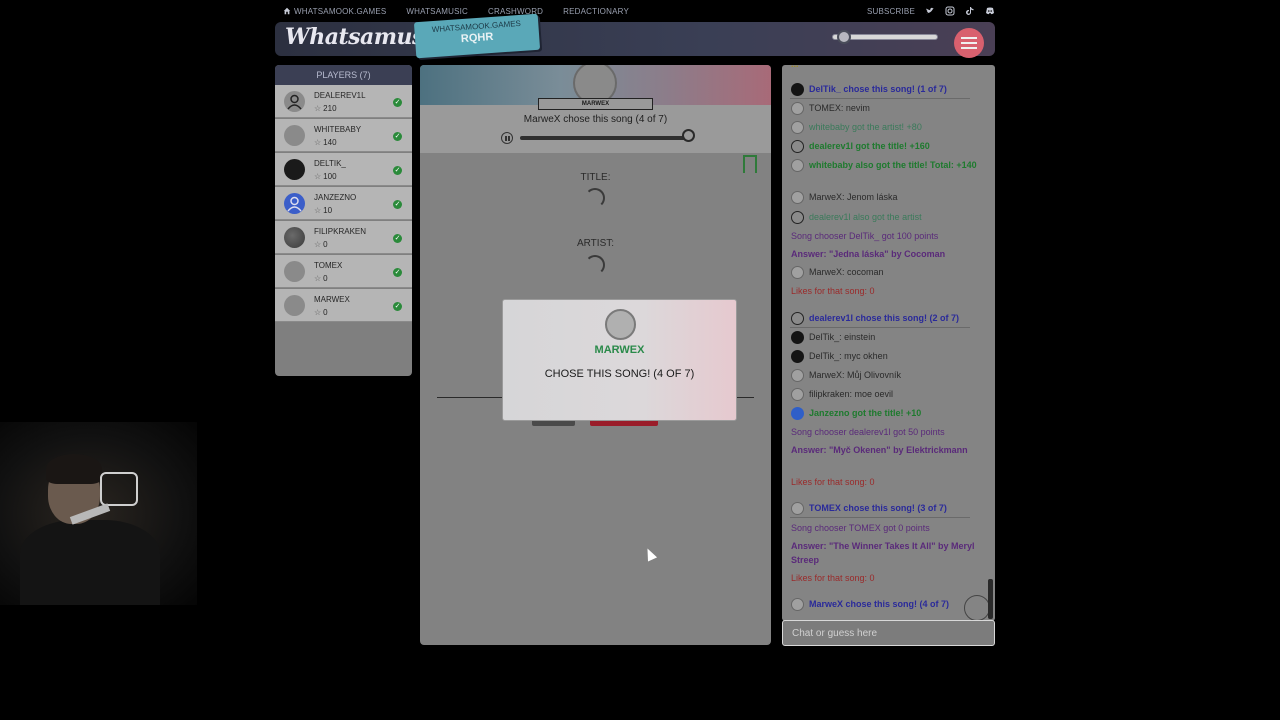 The width and height of the screenshot is (1280, 720). Describe the element at coordinates (886, 604) in the screenshot. I see `chat-message: MarweX chose this song! (4 of 7)` at that location.